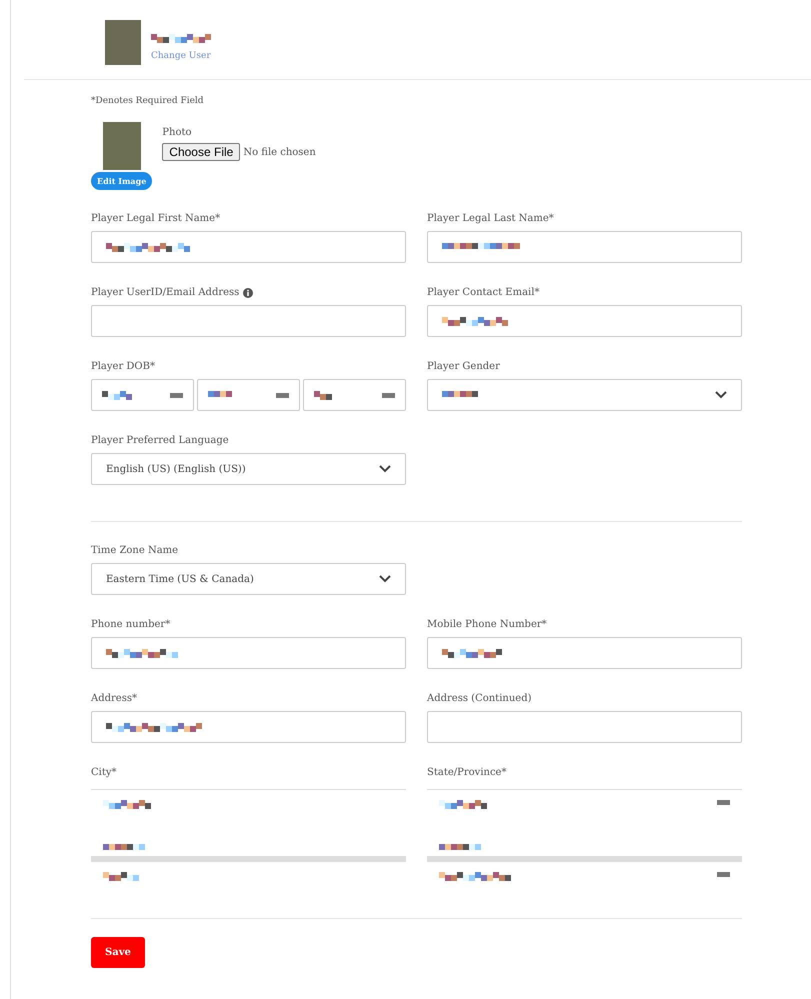 The width and height of the screenshot is (811, 999). I want to click on field-label: Player UserID/Email Address, so click(248, 292).